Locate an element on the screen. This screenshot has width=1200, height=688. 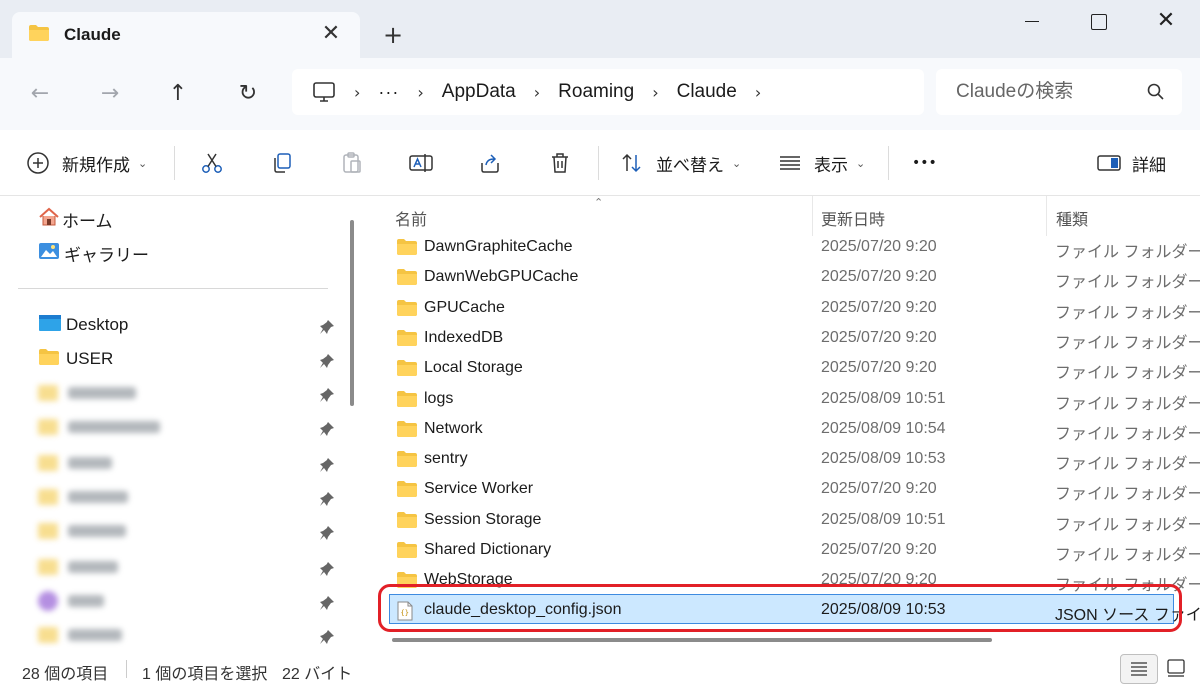
sidebar-item-user: USER is located at coordinates (75, 359).